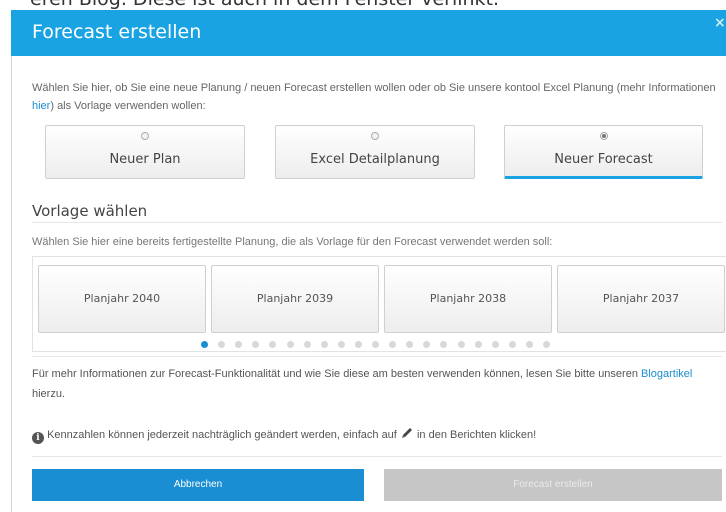 Image resolution: width=726 pixels, height=512 pixels. Describe the element at coordinates (603, 159) in the screenshot. I see `choice-label: Neuer Forecast` at that location.